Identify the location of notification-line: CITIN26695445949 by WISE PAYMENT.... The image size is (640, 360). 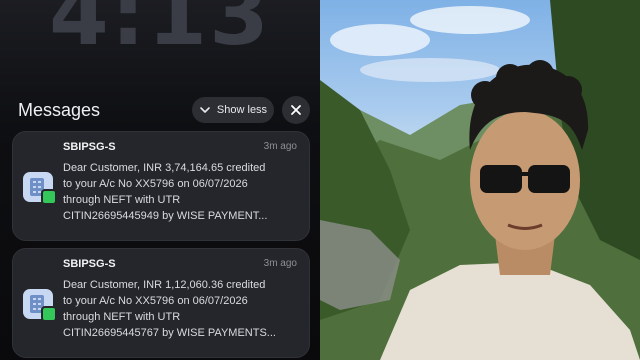
(165, 216).